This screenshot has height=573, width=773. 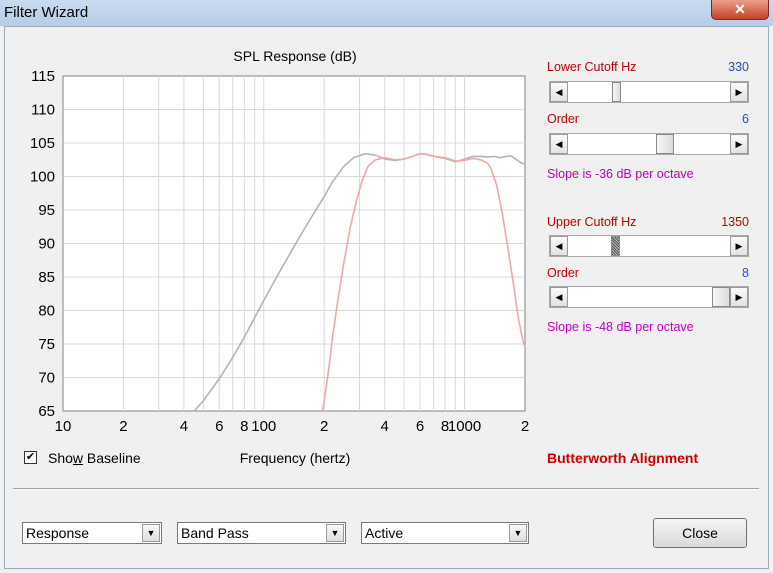 I want to click on filter-type-select: Band Pass ▼, so click(x=261, y=533).